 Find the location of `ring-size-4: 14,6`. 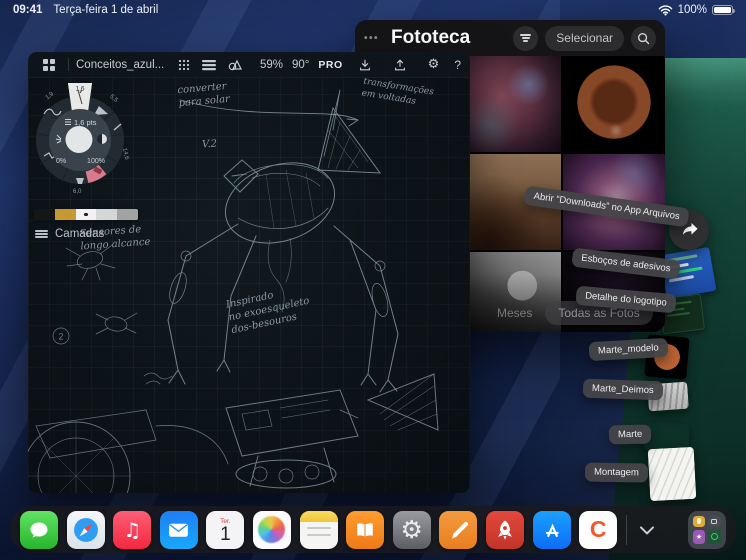

ring-size-4: 14,6 is located at coordinates (125, 154).